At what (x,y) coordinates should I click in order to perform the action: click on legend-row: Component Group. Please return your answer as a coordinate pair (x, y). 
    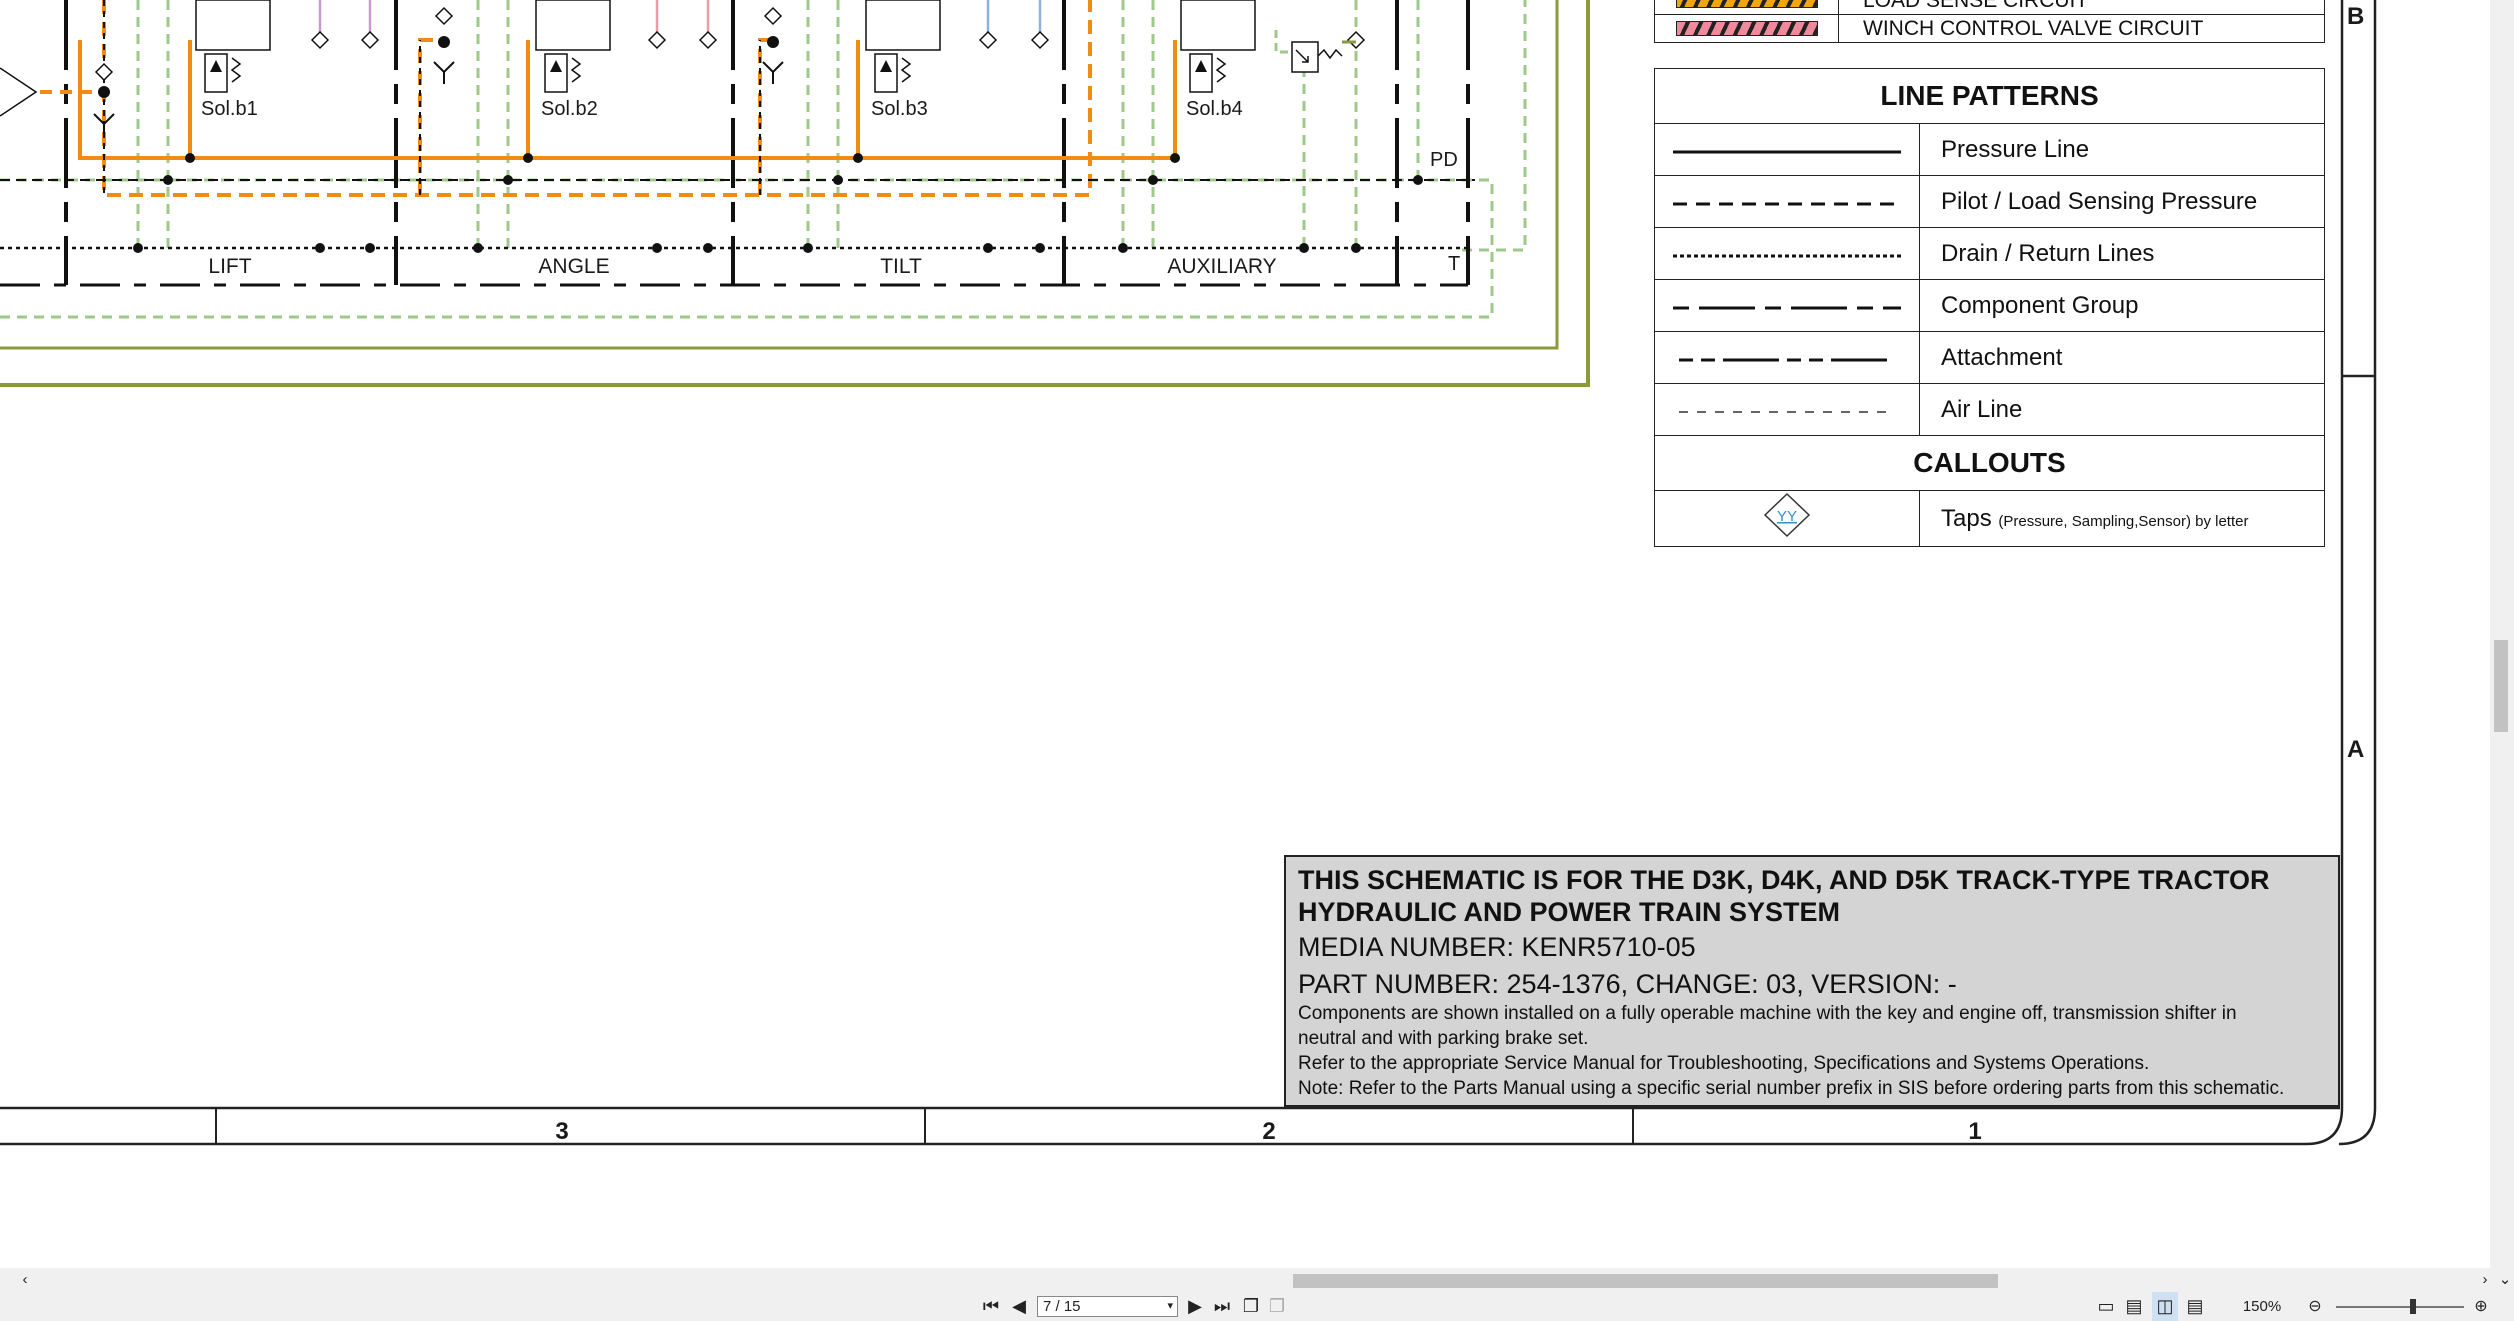
    Looking at the image, I should click on (1989, 305).